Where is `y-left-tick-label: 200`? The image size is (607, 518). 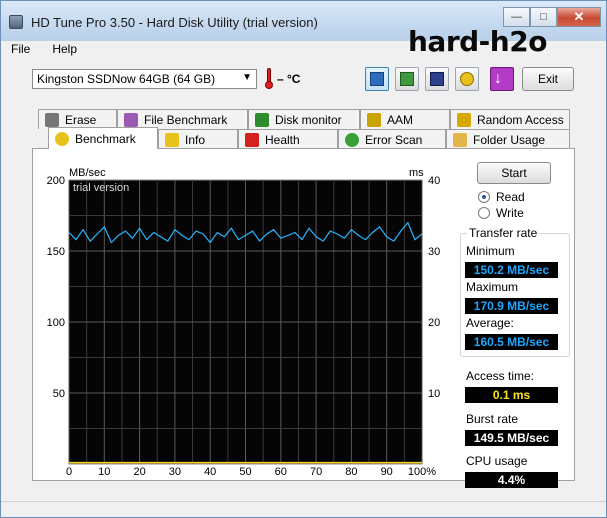
y-left-tick-label: 200 is located at coordinates (56, 181).